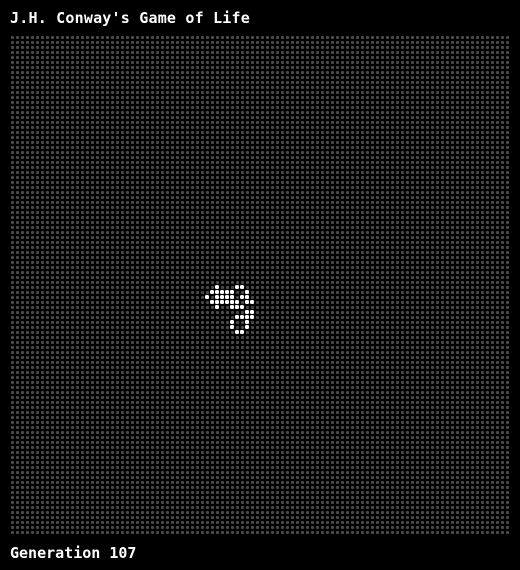 This screenshot has height=570, width=520. What do you see at coordinates (130, 18) in the screenshot?
I see `game-title: J.H. Conway's Game of Life` at bounding box center [130, 18].